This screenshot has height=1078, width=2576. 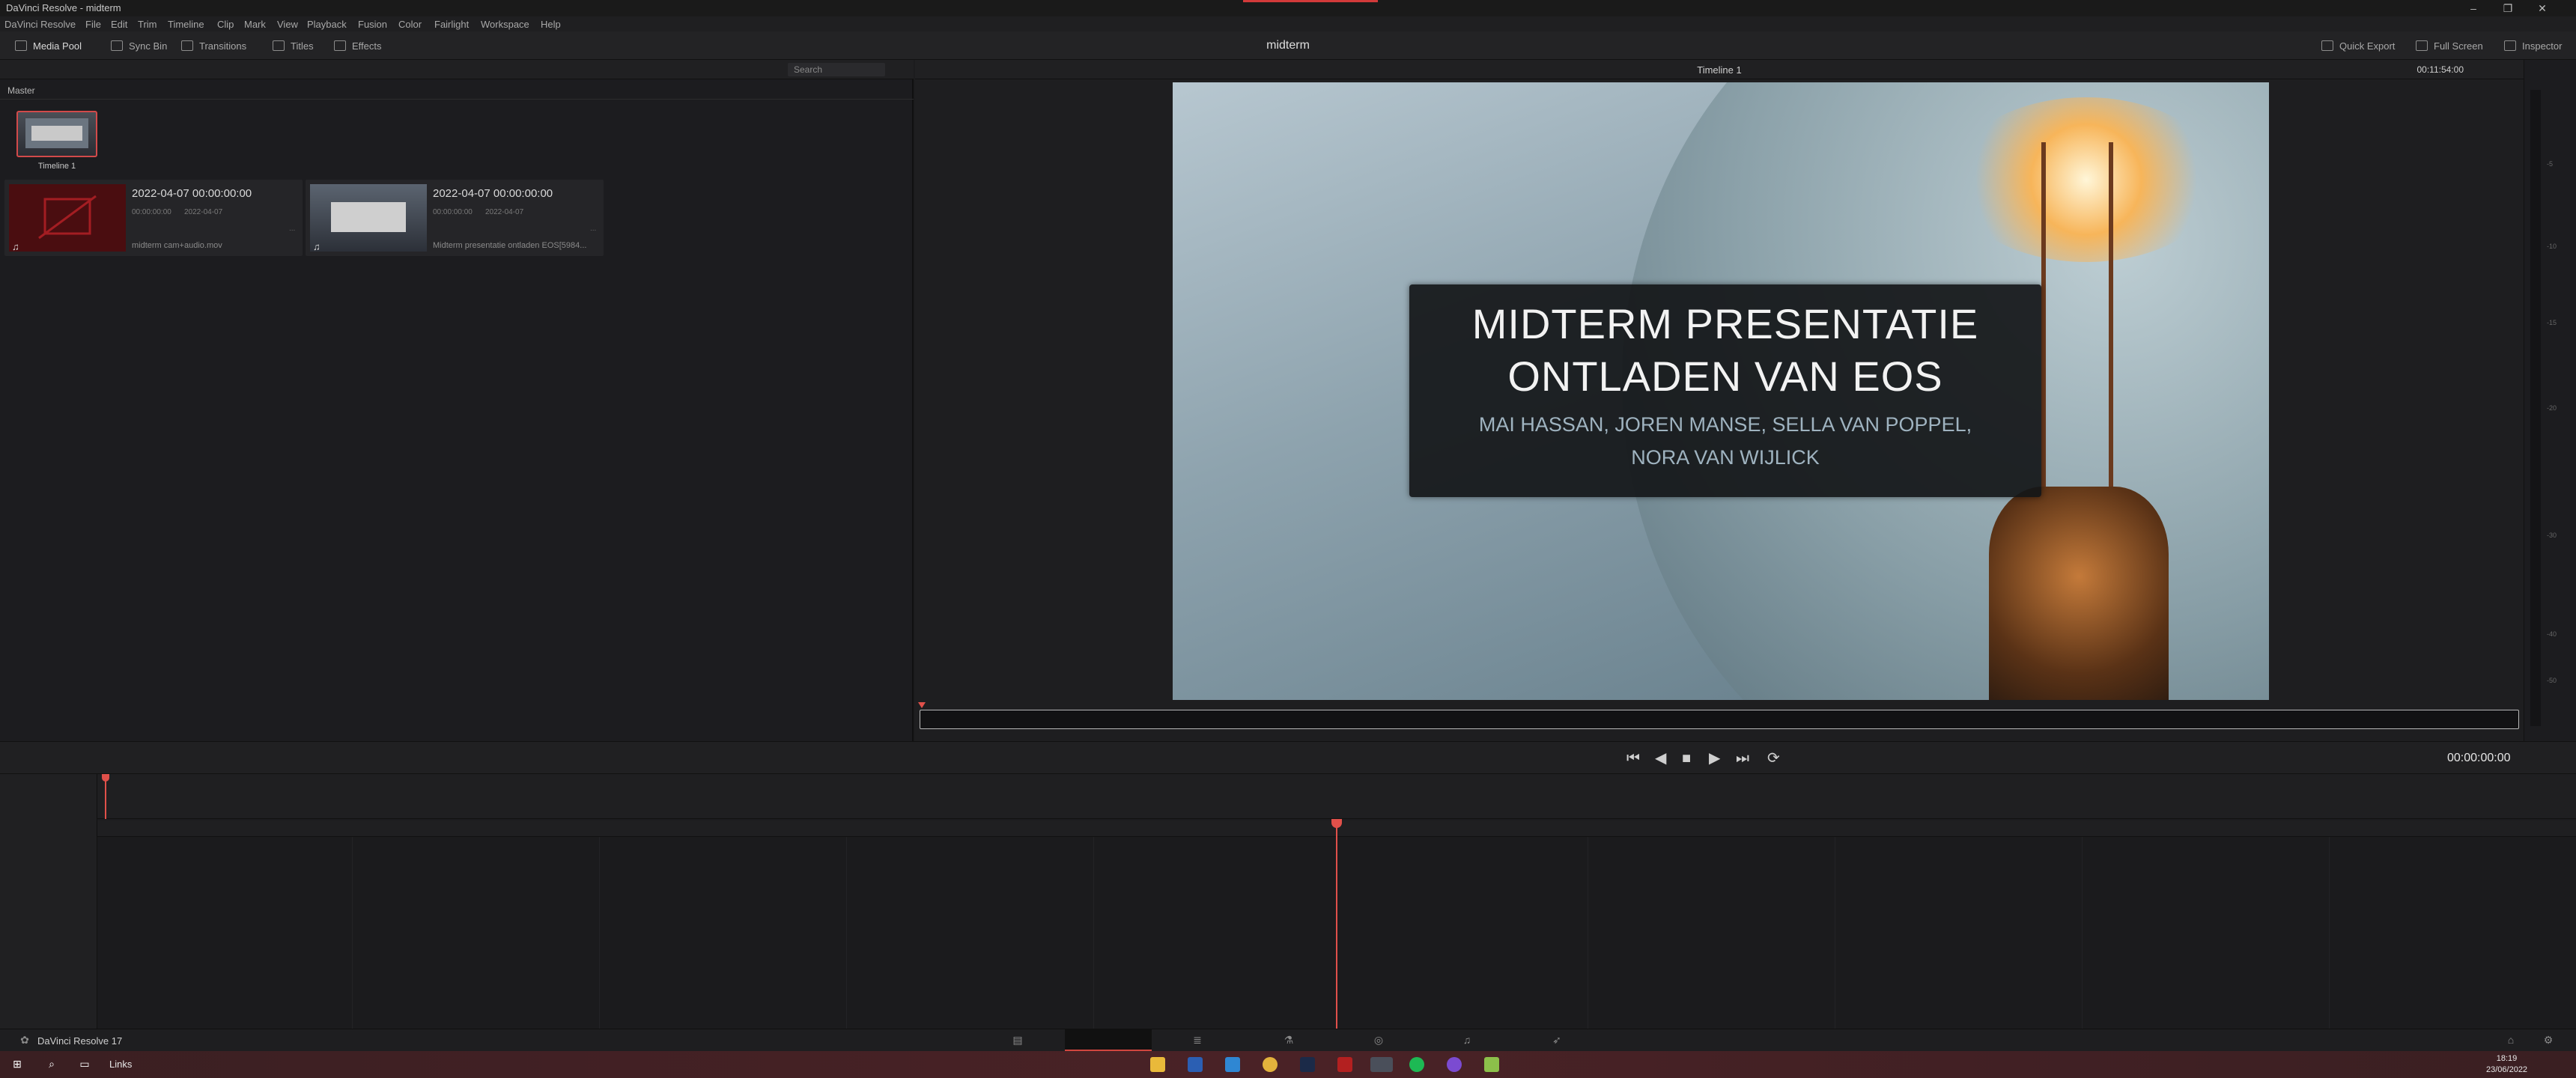 What do you see at coordinates (2111, 329) in the screenshot?
I see `bulb-filament` at bounding box center [2111, 329].